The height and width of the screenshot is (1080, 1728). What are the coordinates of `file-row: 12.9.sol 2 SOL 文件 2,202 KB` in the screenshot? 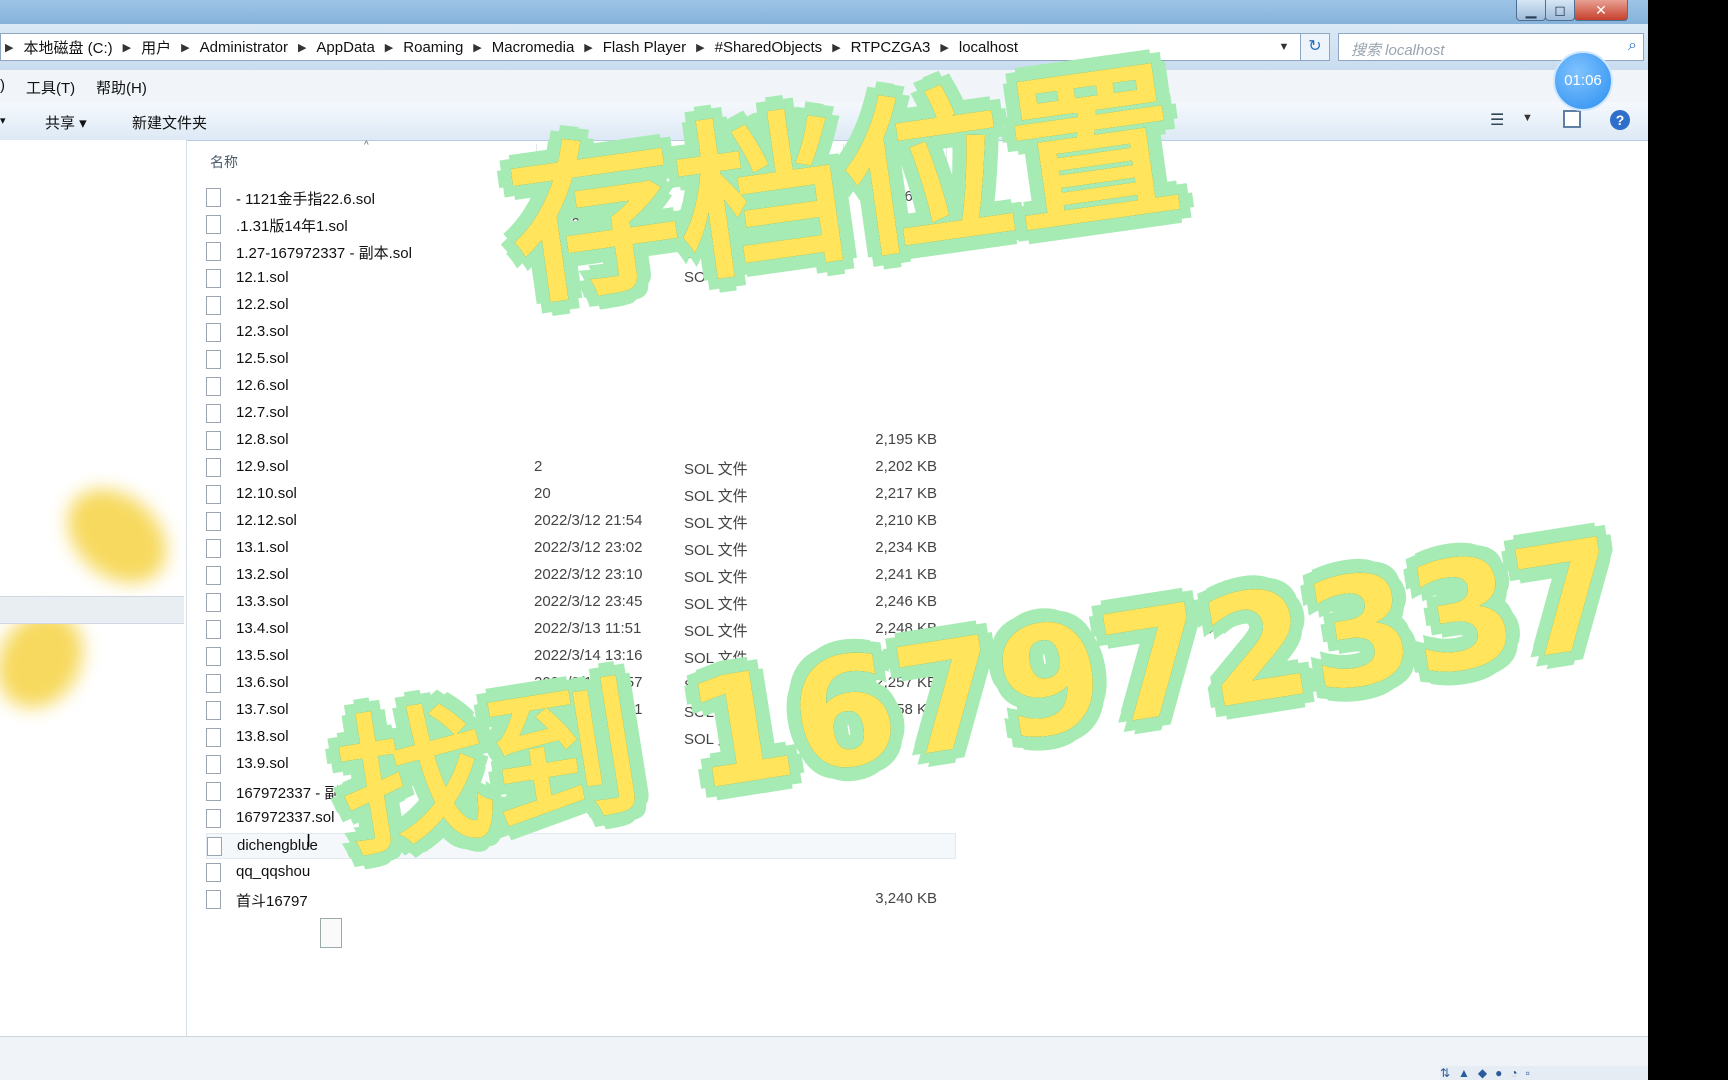 It's located at (581, 468).